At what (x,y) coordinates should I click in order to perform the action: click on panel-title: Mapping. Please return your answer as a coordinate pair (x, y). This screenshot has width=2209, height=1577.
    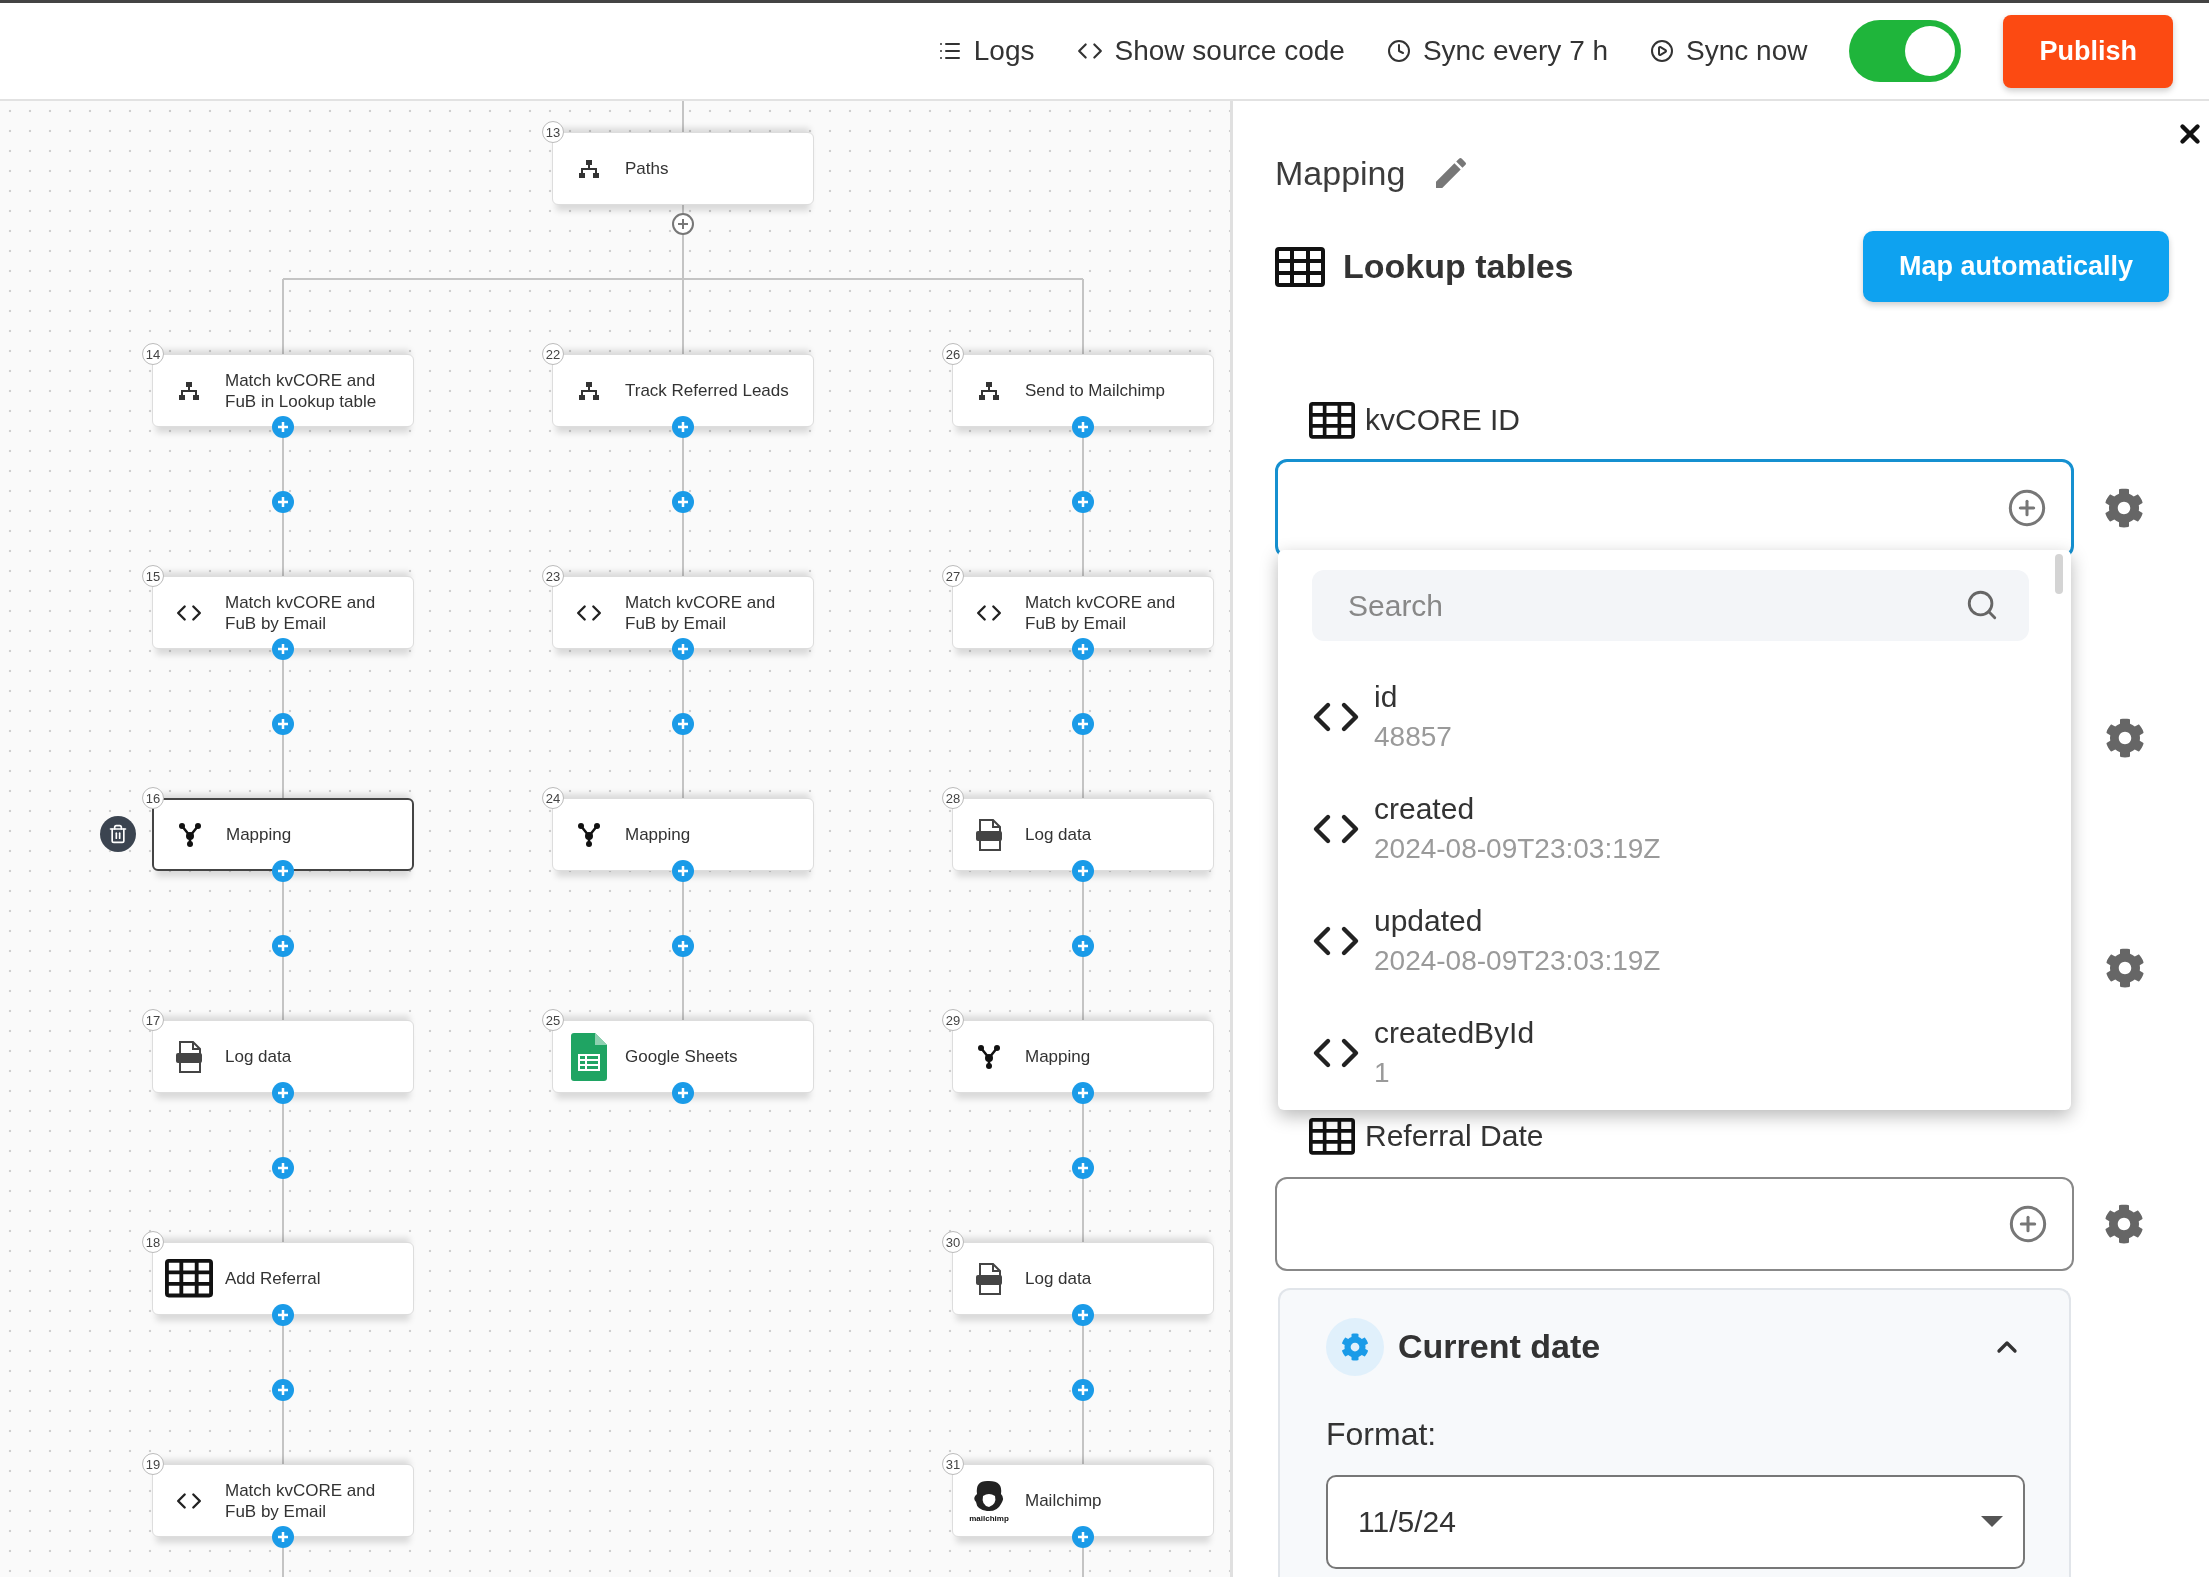
    Looking at the image, I should click on (1340, 173).